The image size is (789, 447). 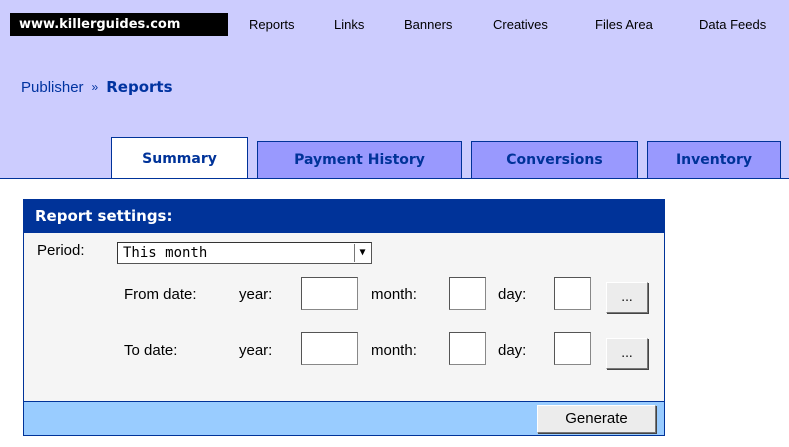 I want to click on tab-baseline, so click(x=394, y=178).